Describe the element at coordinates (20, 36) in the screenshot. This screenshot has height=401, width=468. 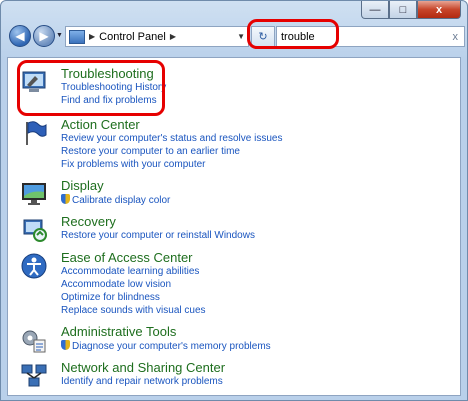
I see `back-button: ◀` at that location.